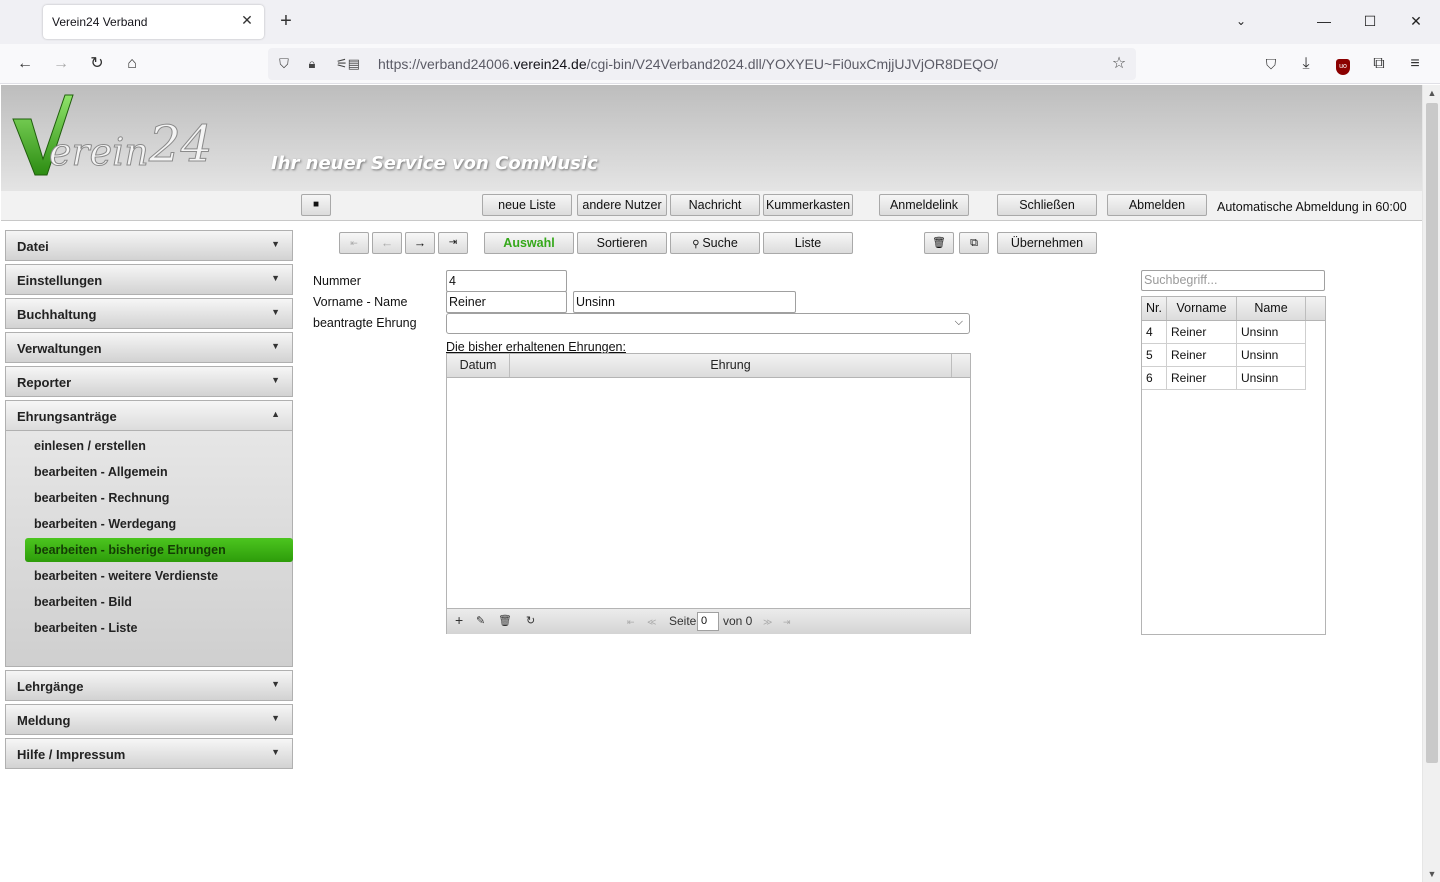 The width and height of the screenshot is (1440, 882). Describe the element at coordinates (1431, 93) in the screenshot. I see `scroll-up-icon: ▲` at that location.